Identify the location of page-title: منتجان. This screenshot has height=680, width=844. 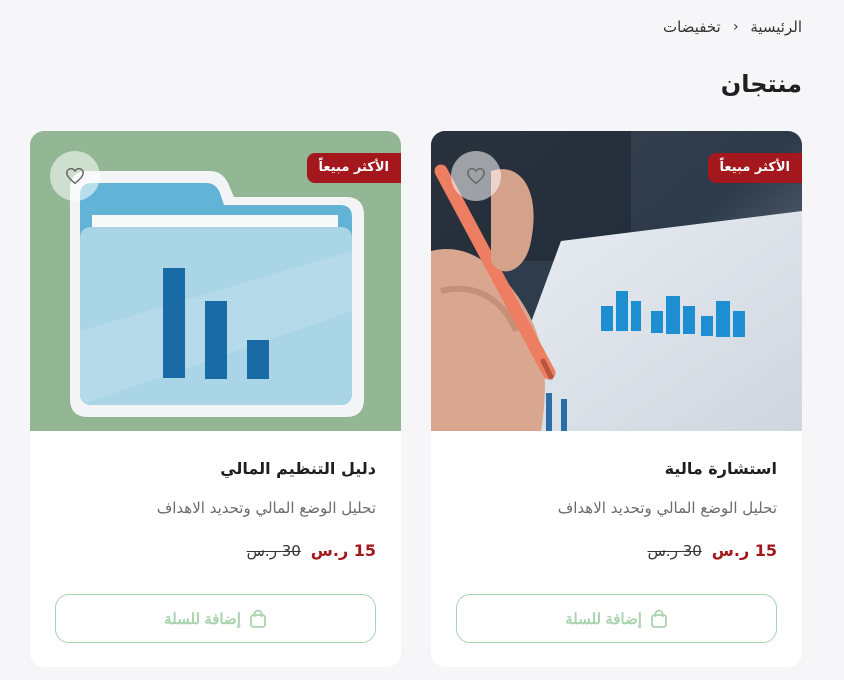
(761, 84).